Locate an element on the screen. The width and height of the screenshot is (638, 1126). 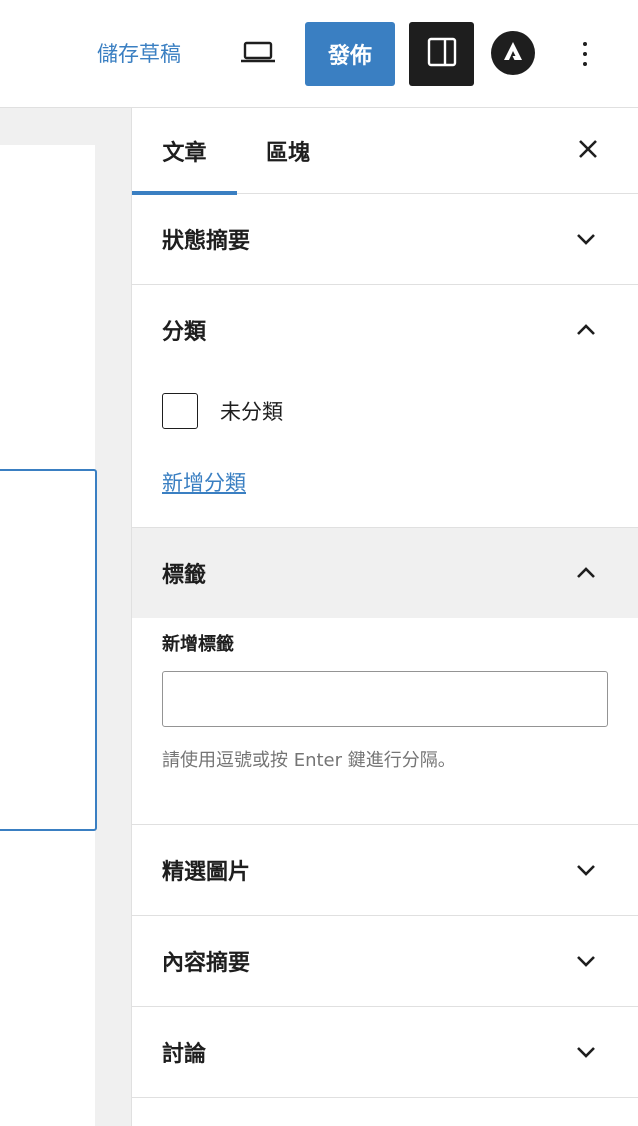
save-draft-button: 儲存草稿 is located at coordinates (139, 54).